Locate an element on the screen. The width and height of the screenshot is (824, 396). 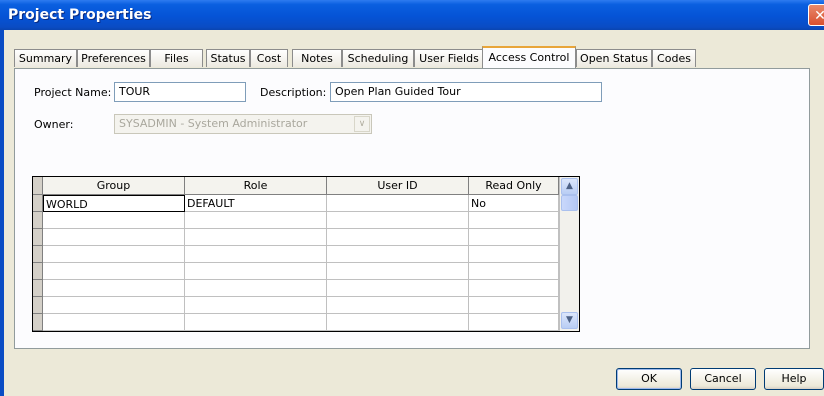
owner-value: SYSADMIN - System Administrator is located at coordinates (213, 123).